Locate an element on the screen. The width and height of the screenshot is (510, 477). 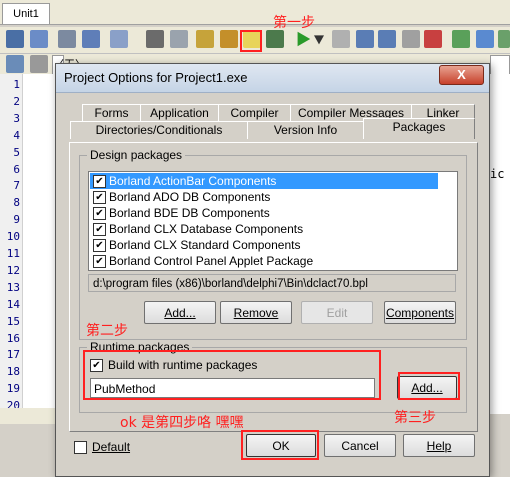
line-number: 14 is located at coordinates (13, 304).